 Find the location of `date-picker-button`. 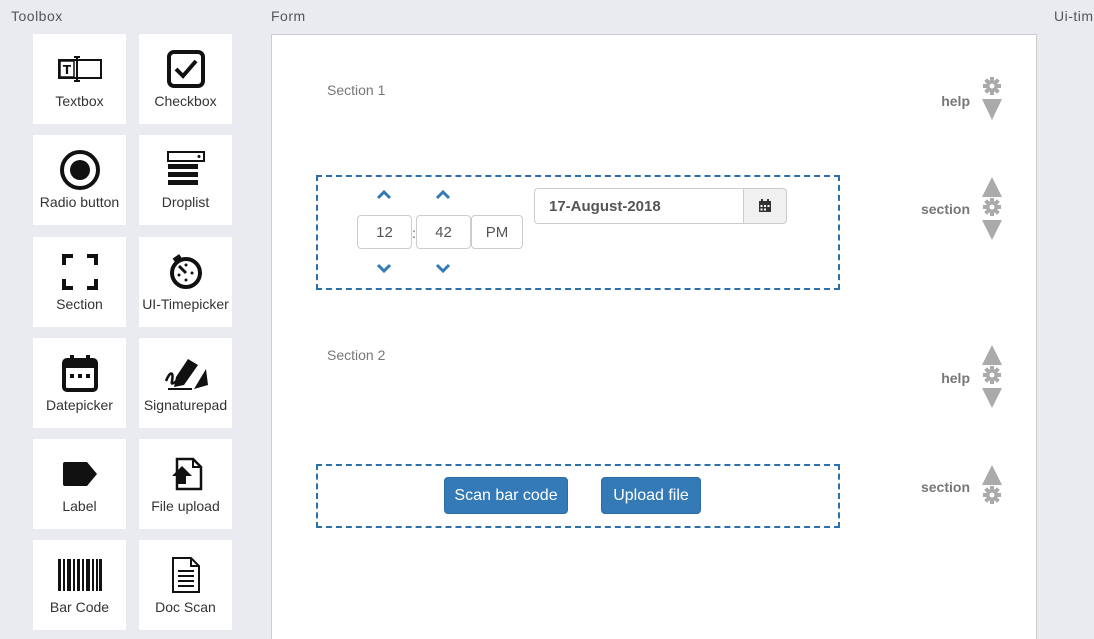

date-picker-button is located at coordinates (765, 206).